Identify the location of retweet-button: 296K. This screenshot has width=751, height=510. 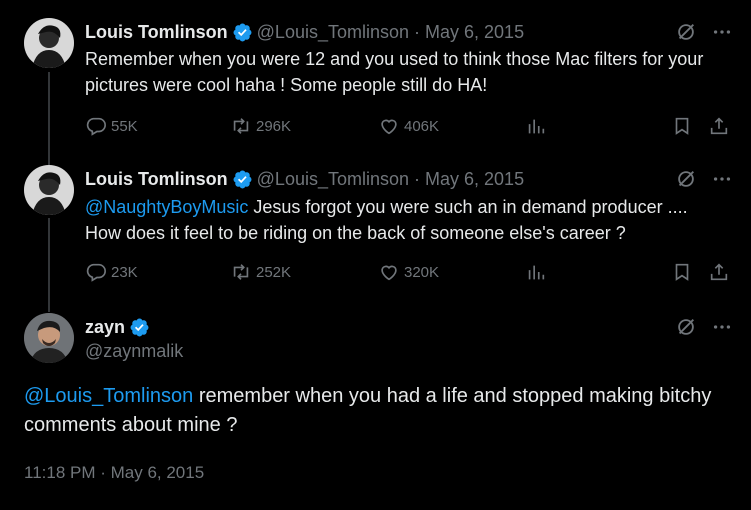
(260, 126).